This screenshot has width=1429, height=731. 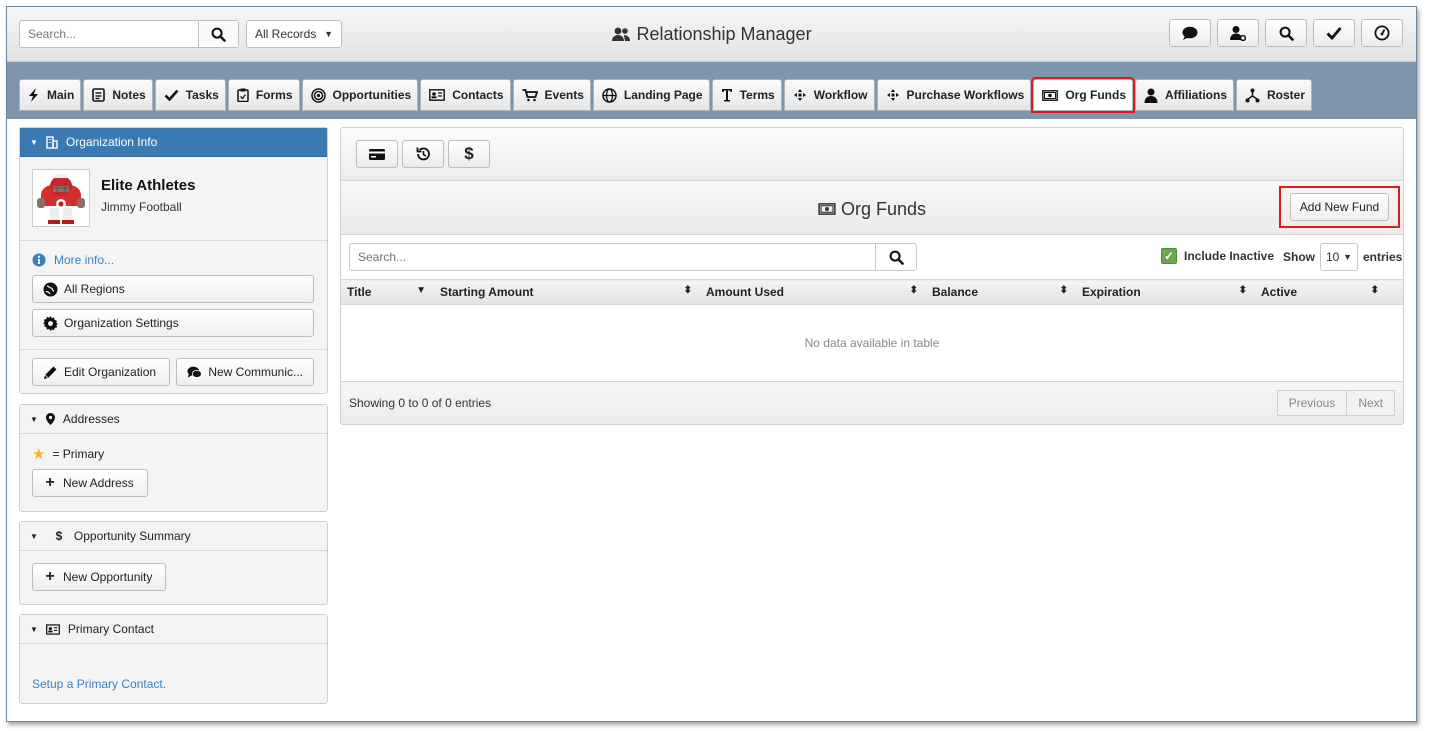 I want to click on add-new-fund-button: Add New Fund, so click(x=1339, y=207).